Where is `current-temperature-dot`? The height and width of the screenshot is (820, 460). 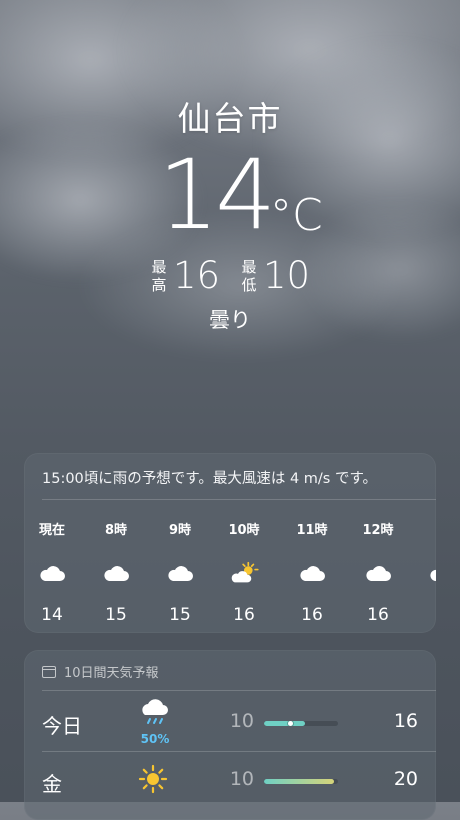
current-temperature-dot is located at coordinates (290, 723).